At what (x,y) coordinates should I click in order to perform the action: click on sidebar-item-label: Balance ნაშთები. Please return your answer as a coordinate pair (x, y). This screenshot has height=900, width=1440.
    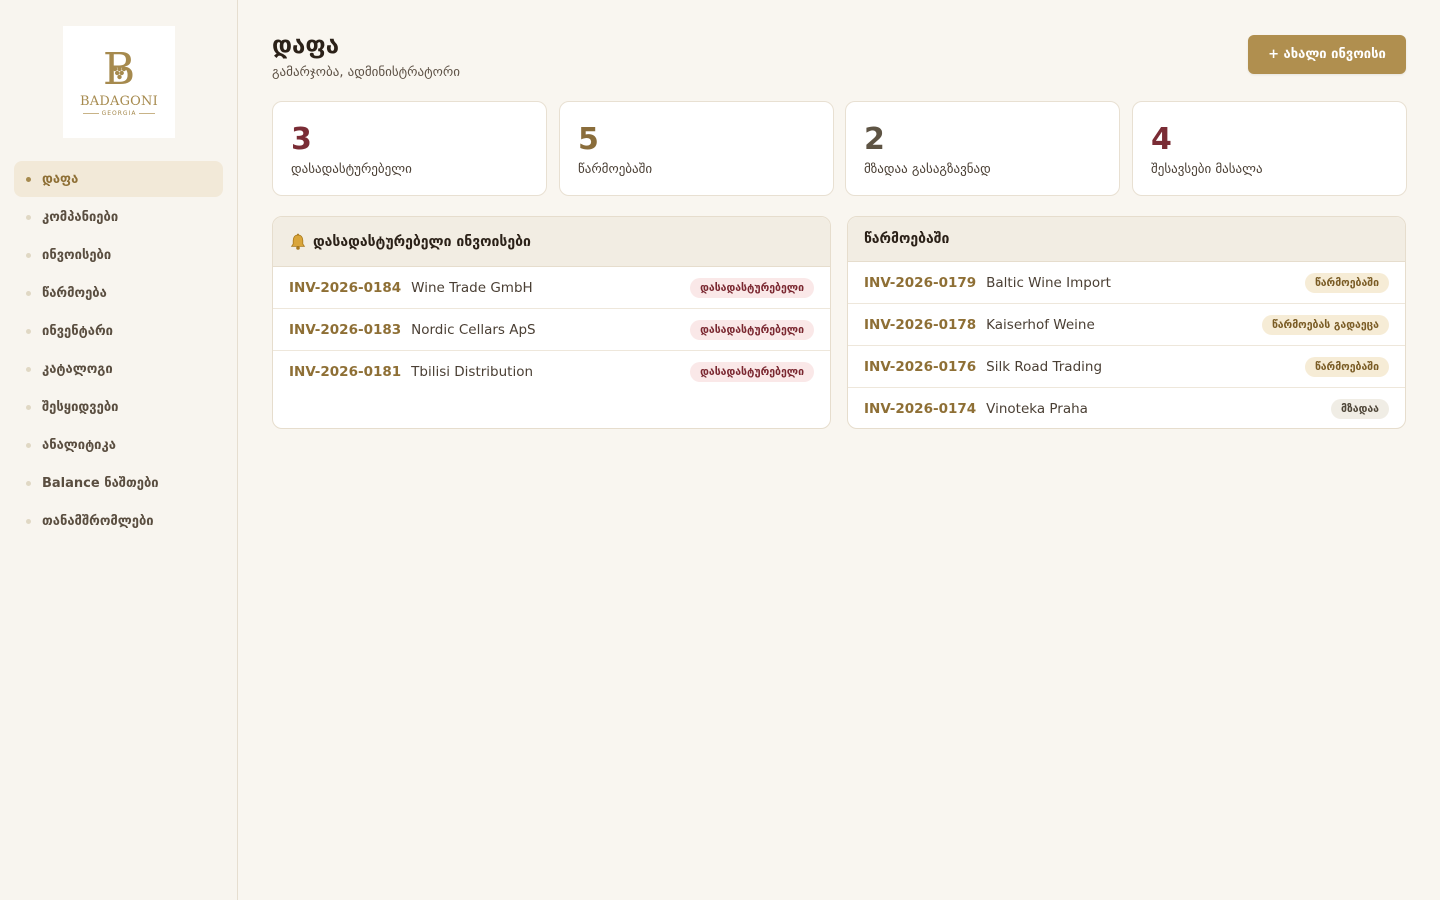
    Looking at the image, I should click on (100, 483).